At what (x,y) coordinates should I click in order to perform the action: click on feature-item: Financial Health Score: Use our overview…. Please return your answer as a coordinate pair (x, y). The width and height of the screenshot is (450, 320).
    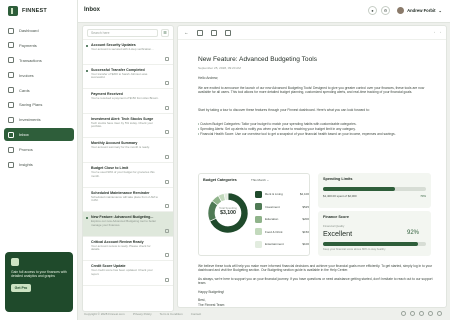
    Looking at the image, I should click on (315, 134).